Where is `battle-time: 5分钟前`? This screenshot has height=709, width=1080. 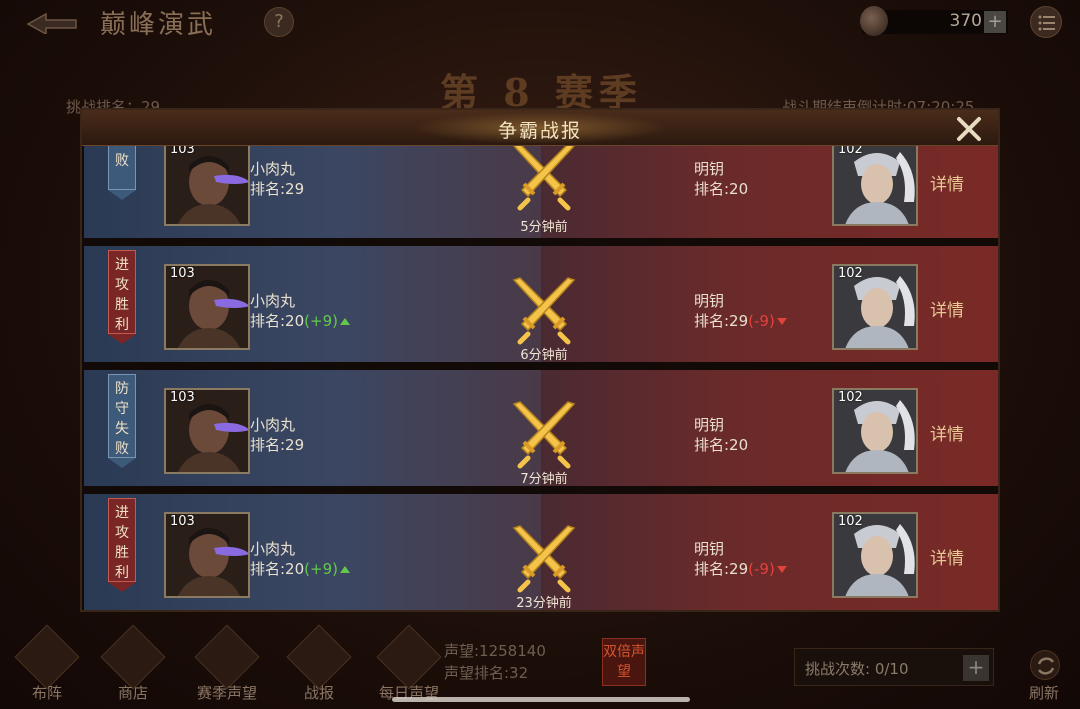
battle-time: 5分钟前 is located at coordinates (544, 227).